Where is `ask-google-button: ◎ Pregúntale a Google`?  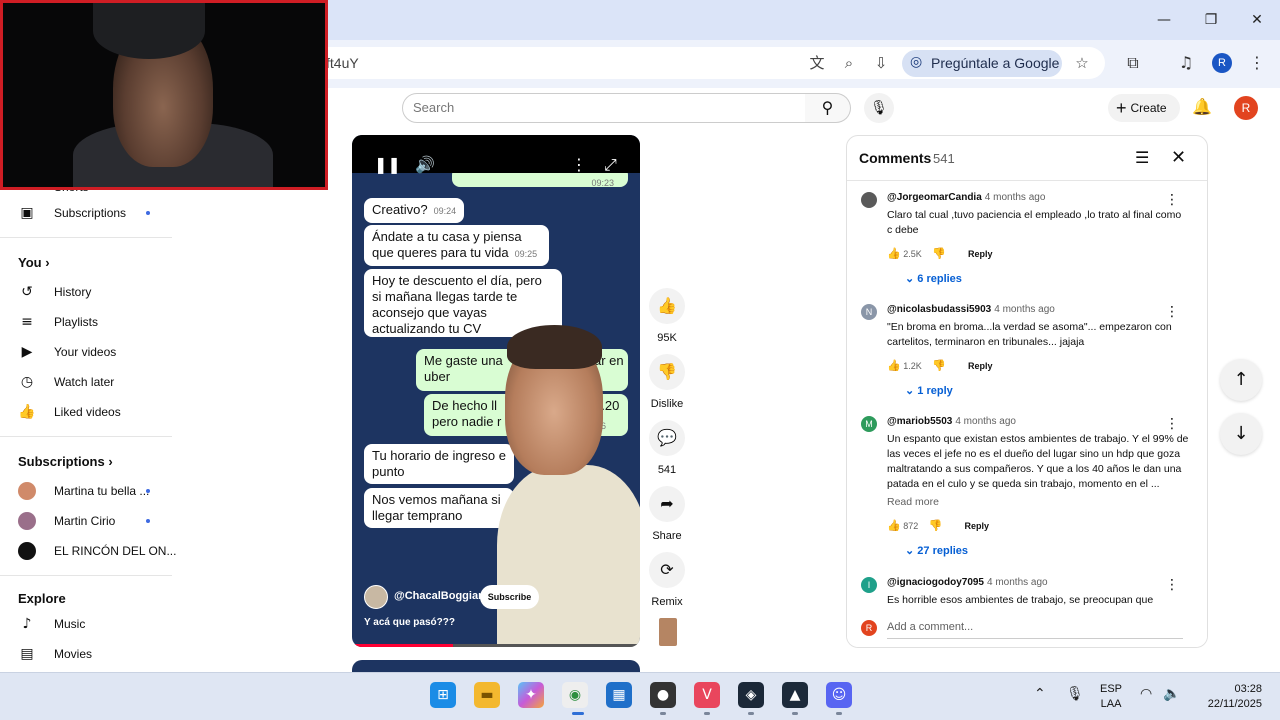
ask-google-button: ◎ Pregúntale a Google is located at coordinates (982, 63).